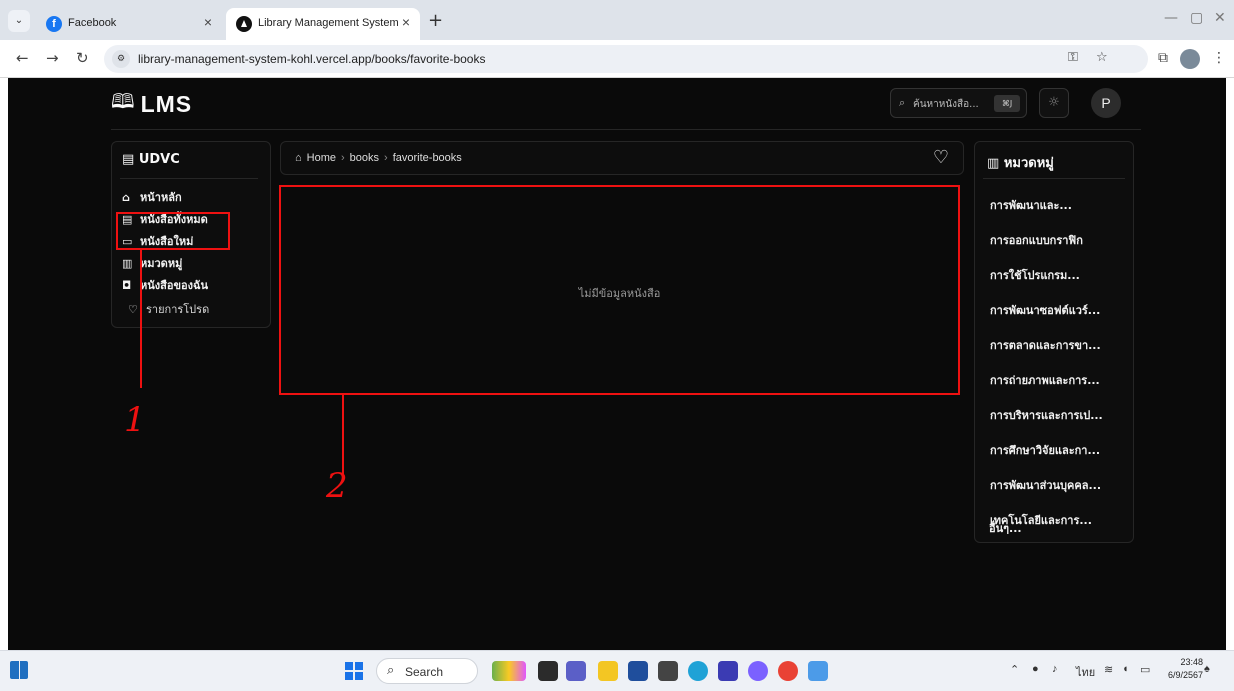 This screenshot has width=1234, height=691. Describe the element at coordinates (1125, 669) in the screenshot. I see `volume-icon: ◖` at that location.